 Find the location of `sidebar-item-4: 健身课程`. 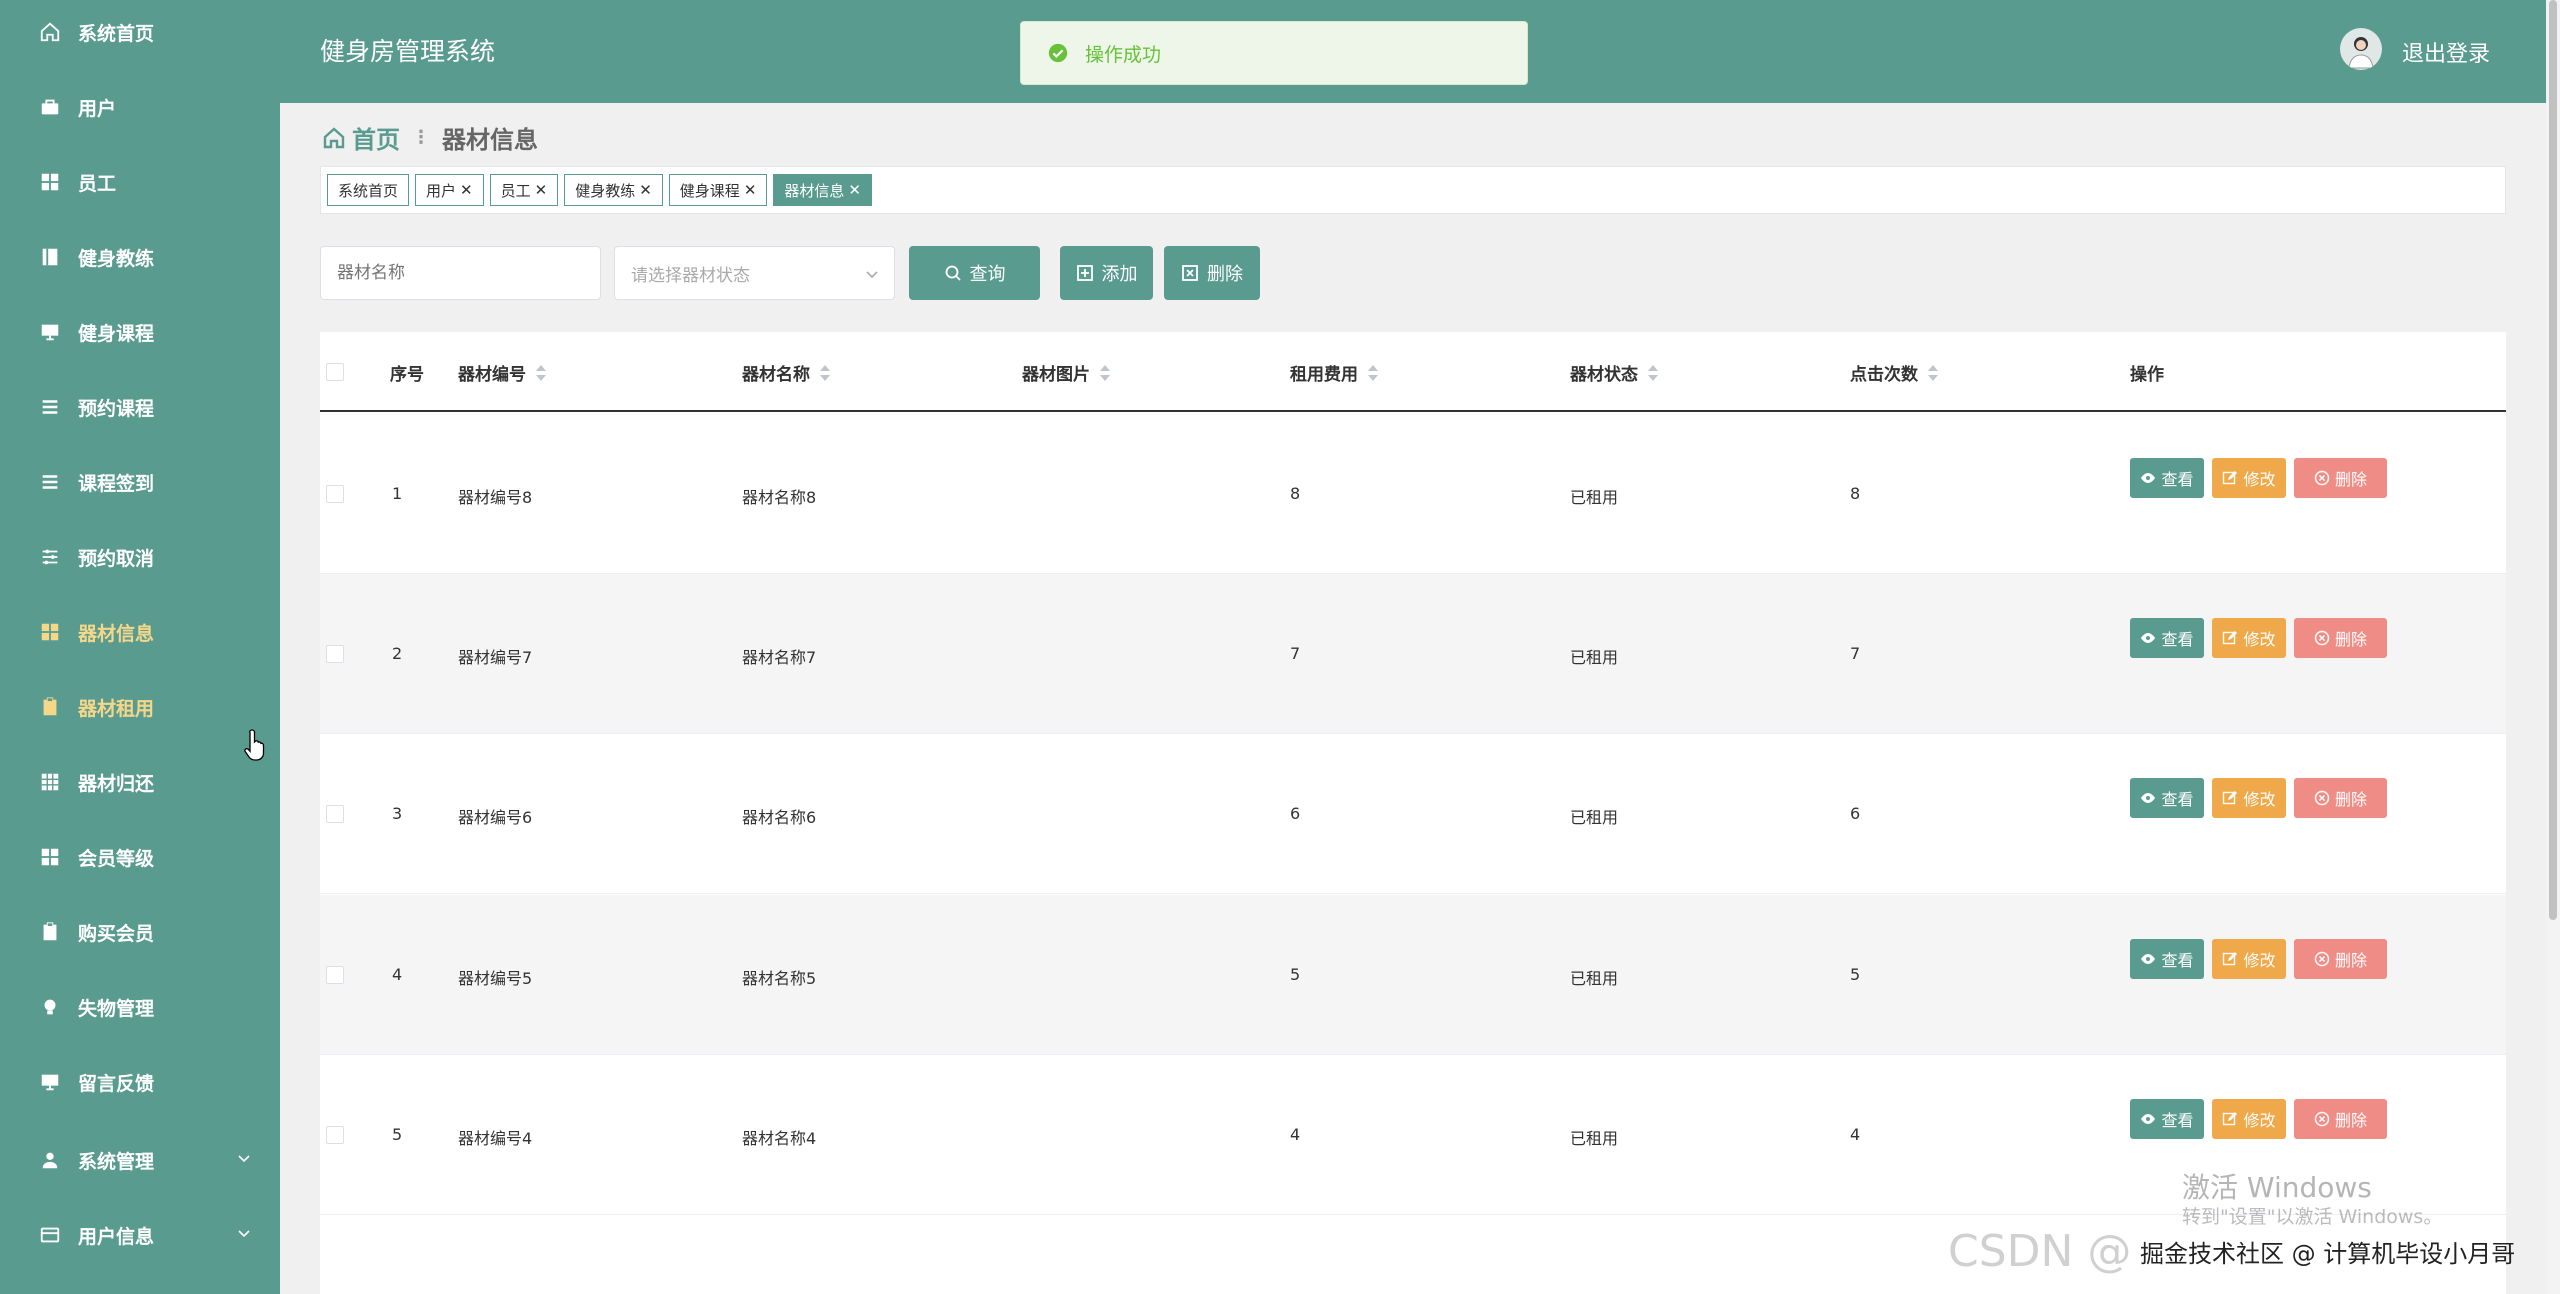

sidebar-item-4: 健身课程 is located at coordinates (140, 332).